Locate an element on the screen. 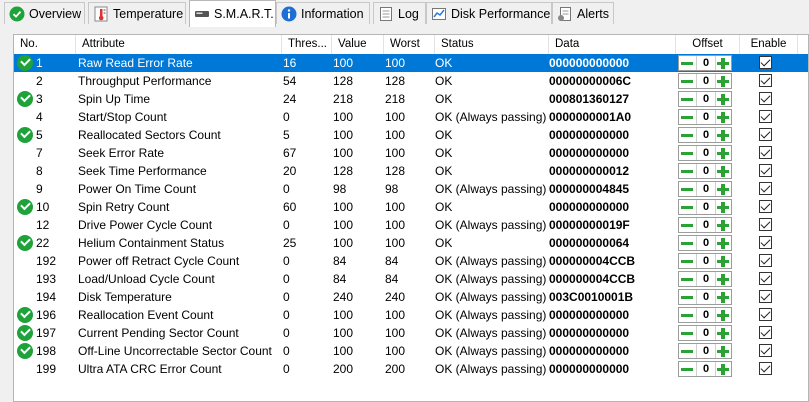  tab-disk-performance: Disk Performance is located at coordinates (489, 13).